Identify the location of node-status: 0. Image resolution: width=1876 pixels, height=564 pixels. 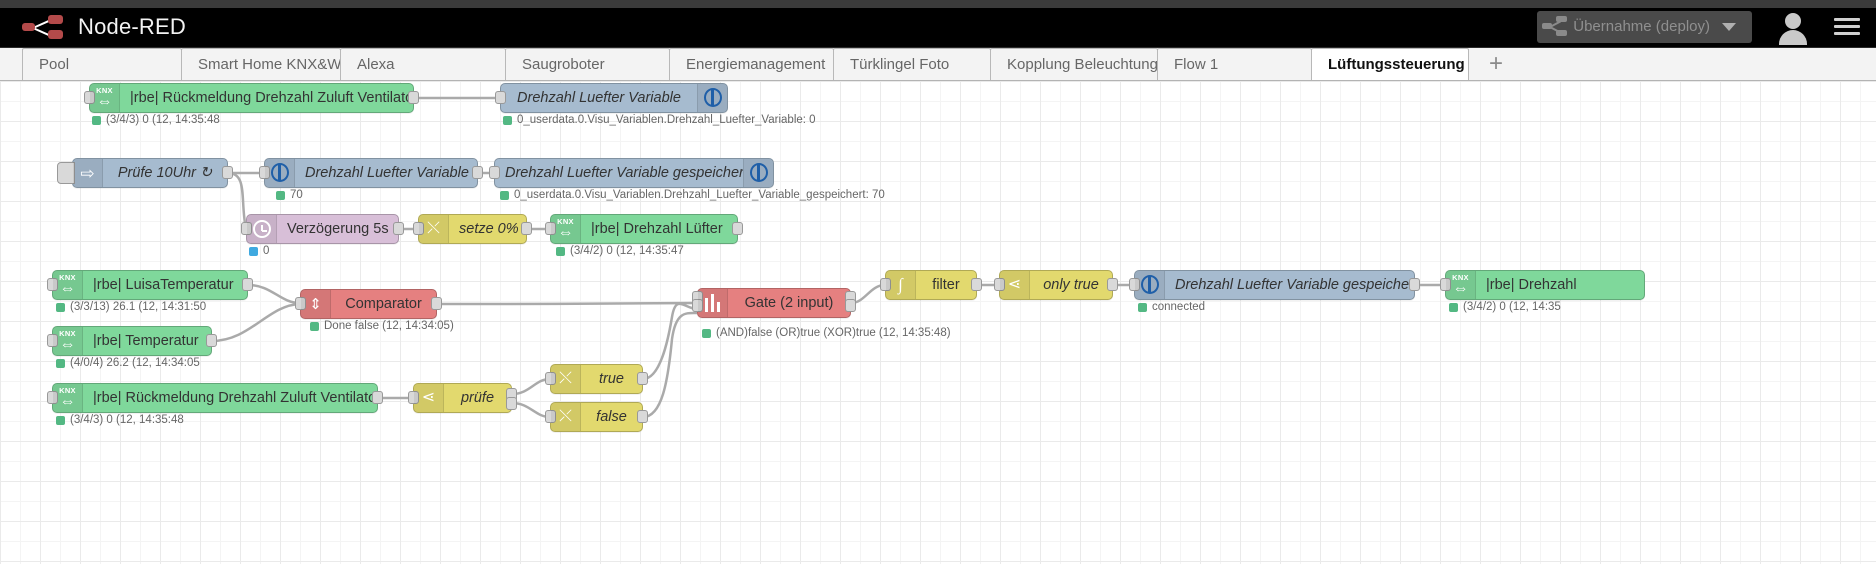
(259, 251).